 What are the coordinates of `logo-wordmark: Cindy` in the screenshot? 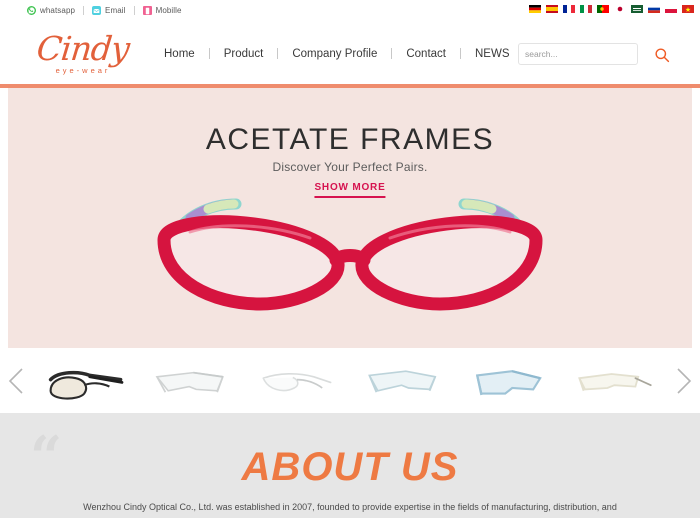 It's located at (83, 48).